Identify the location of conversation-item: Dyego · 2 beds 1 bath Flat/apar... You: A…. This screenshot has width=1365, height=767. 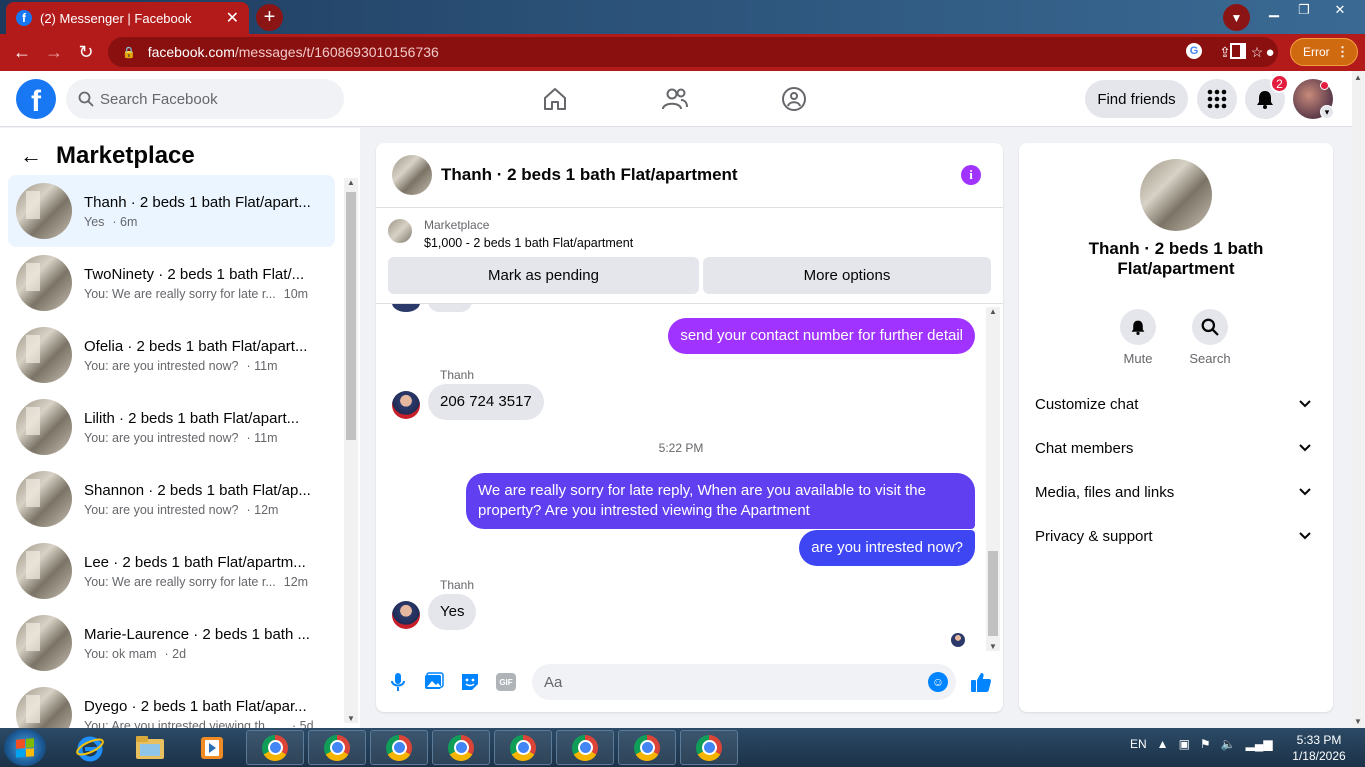
(171, 703).